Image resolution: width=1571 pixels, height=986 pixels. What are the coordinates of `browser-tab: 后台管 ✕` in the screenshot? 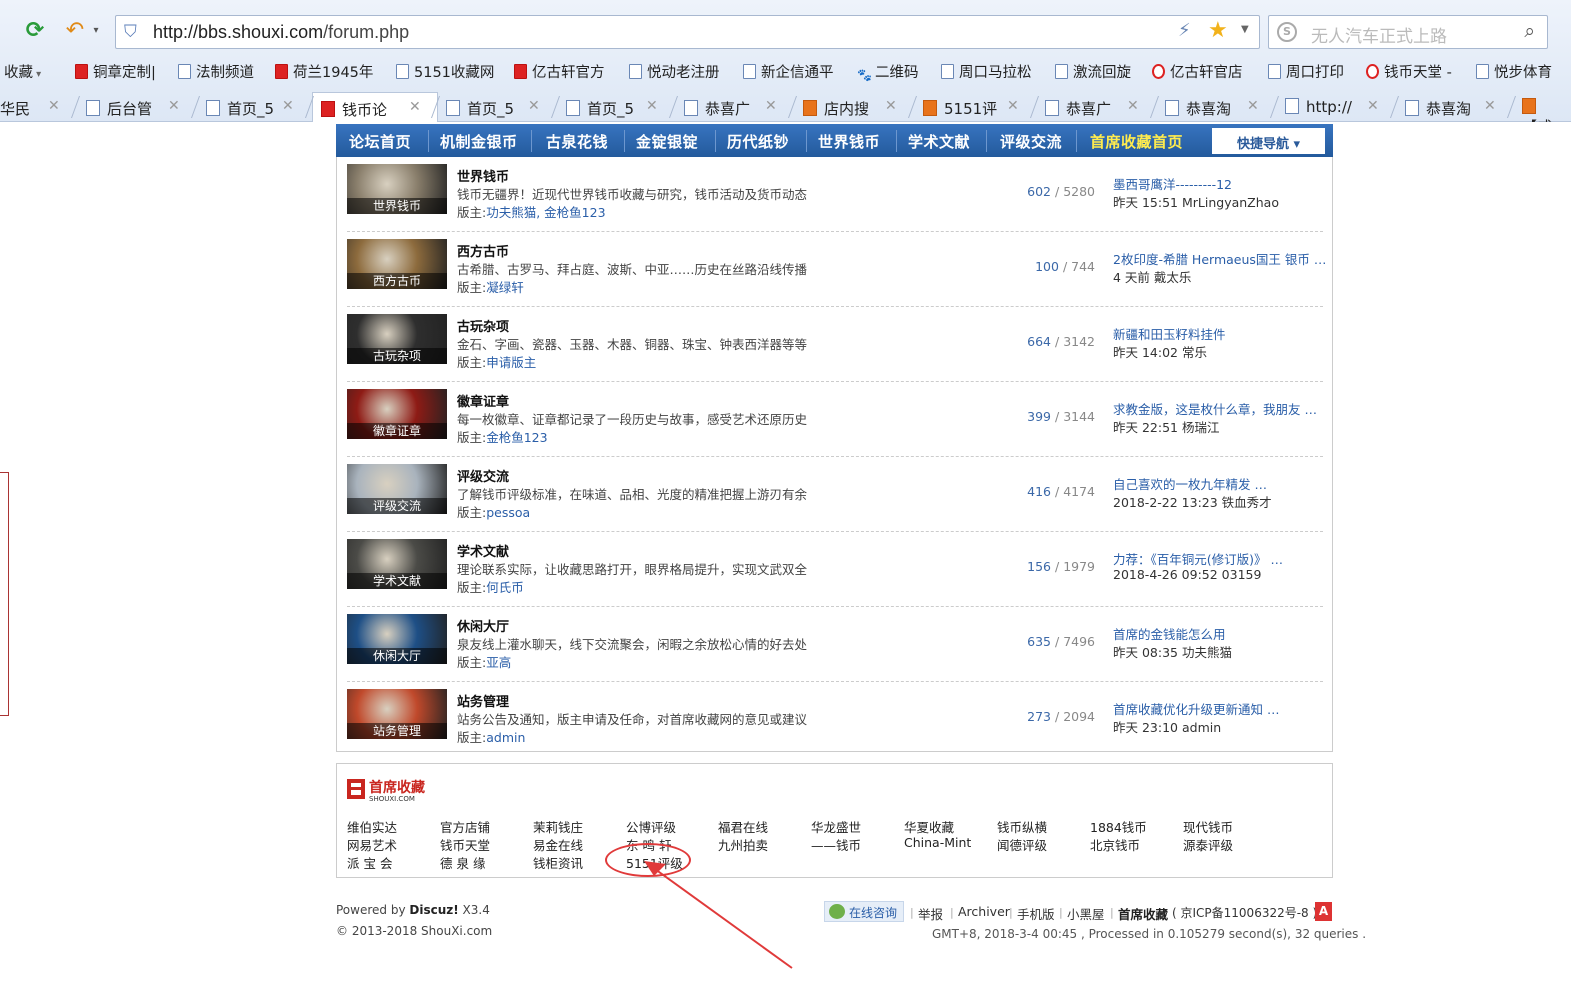 It's located at (138, 107).